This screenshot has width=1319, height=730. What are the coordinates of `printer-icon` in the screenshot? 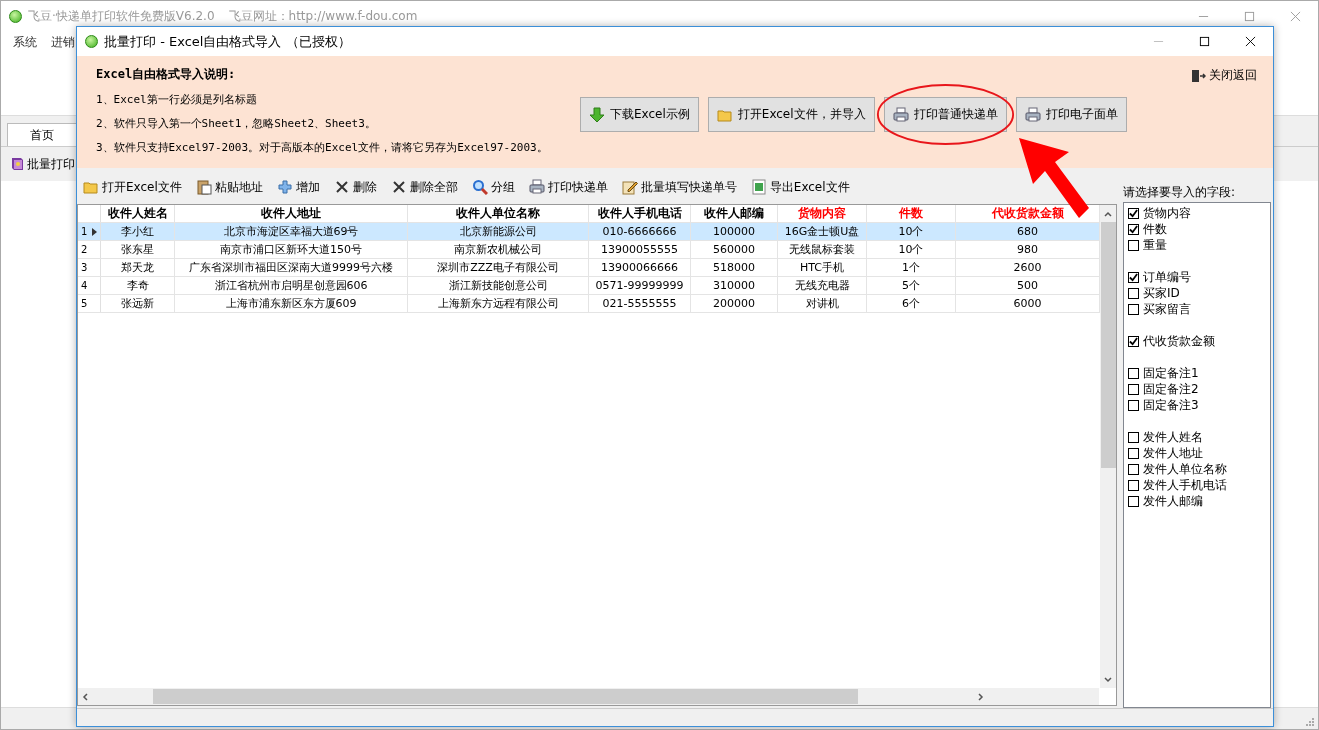 It's located at (900, 114).